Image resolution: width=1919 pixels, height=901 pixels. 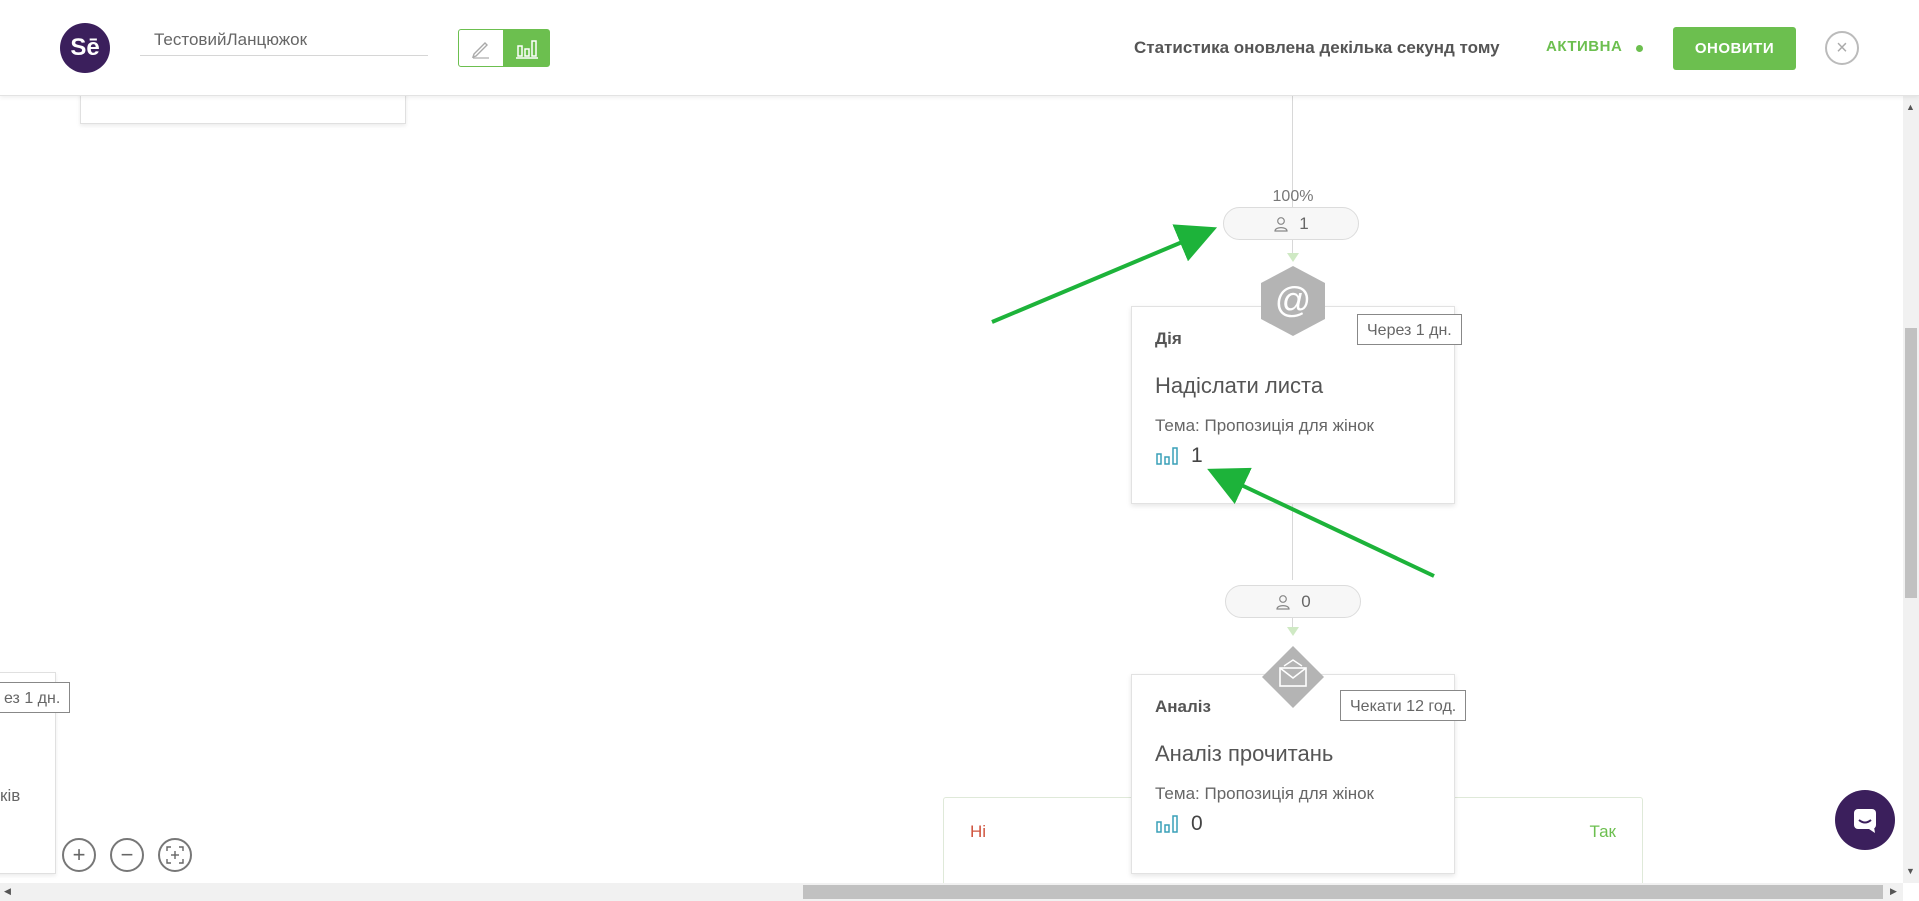 I want to click on logo: Sē, so click(x=85, y=48).